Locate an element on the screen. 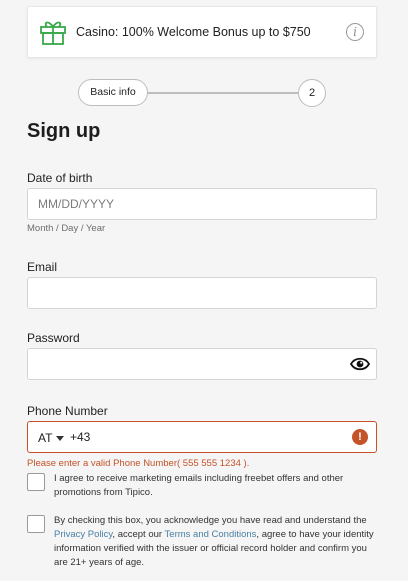  error-icon: ! is located at coordinates (360, 437).